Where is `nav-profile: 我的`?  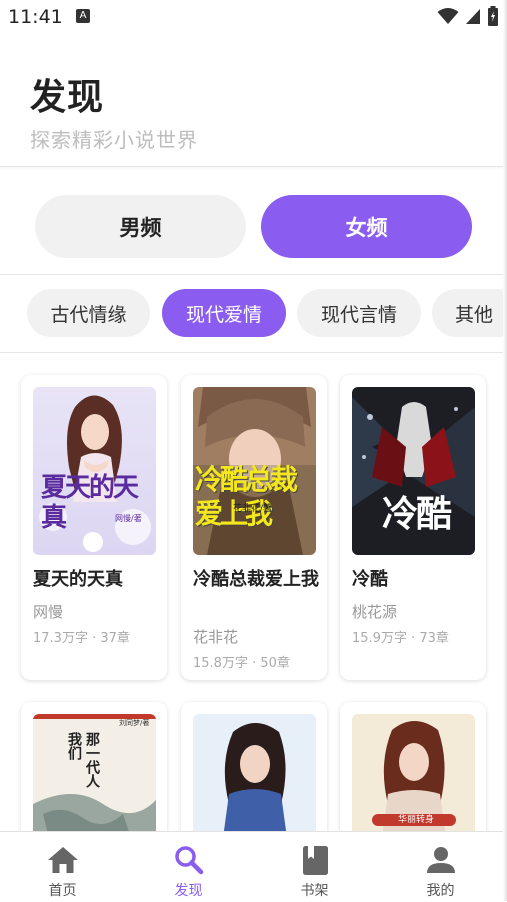
nav-profile: 我的 is located at coordinates (440, 867).